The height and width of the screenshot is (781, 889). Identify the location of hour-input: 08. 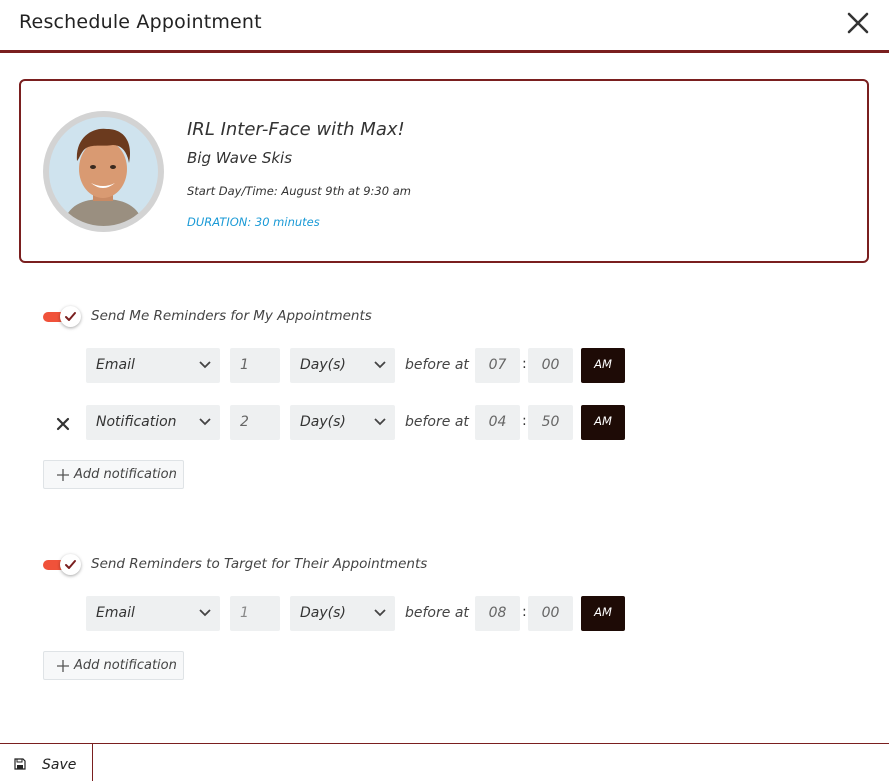
(497, 613).